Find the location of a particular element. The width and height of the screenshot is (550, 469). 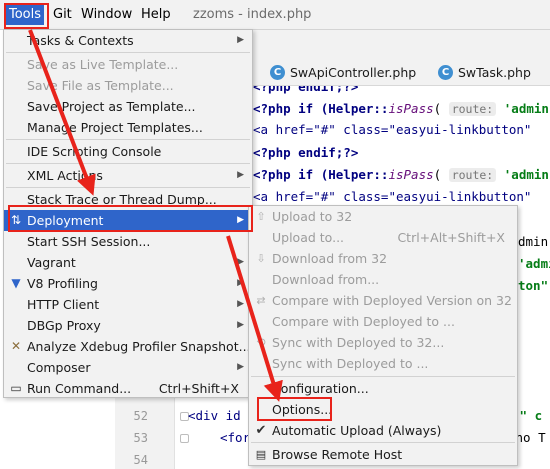

download-icon: ⇩ is located at coordinates (261, 258).